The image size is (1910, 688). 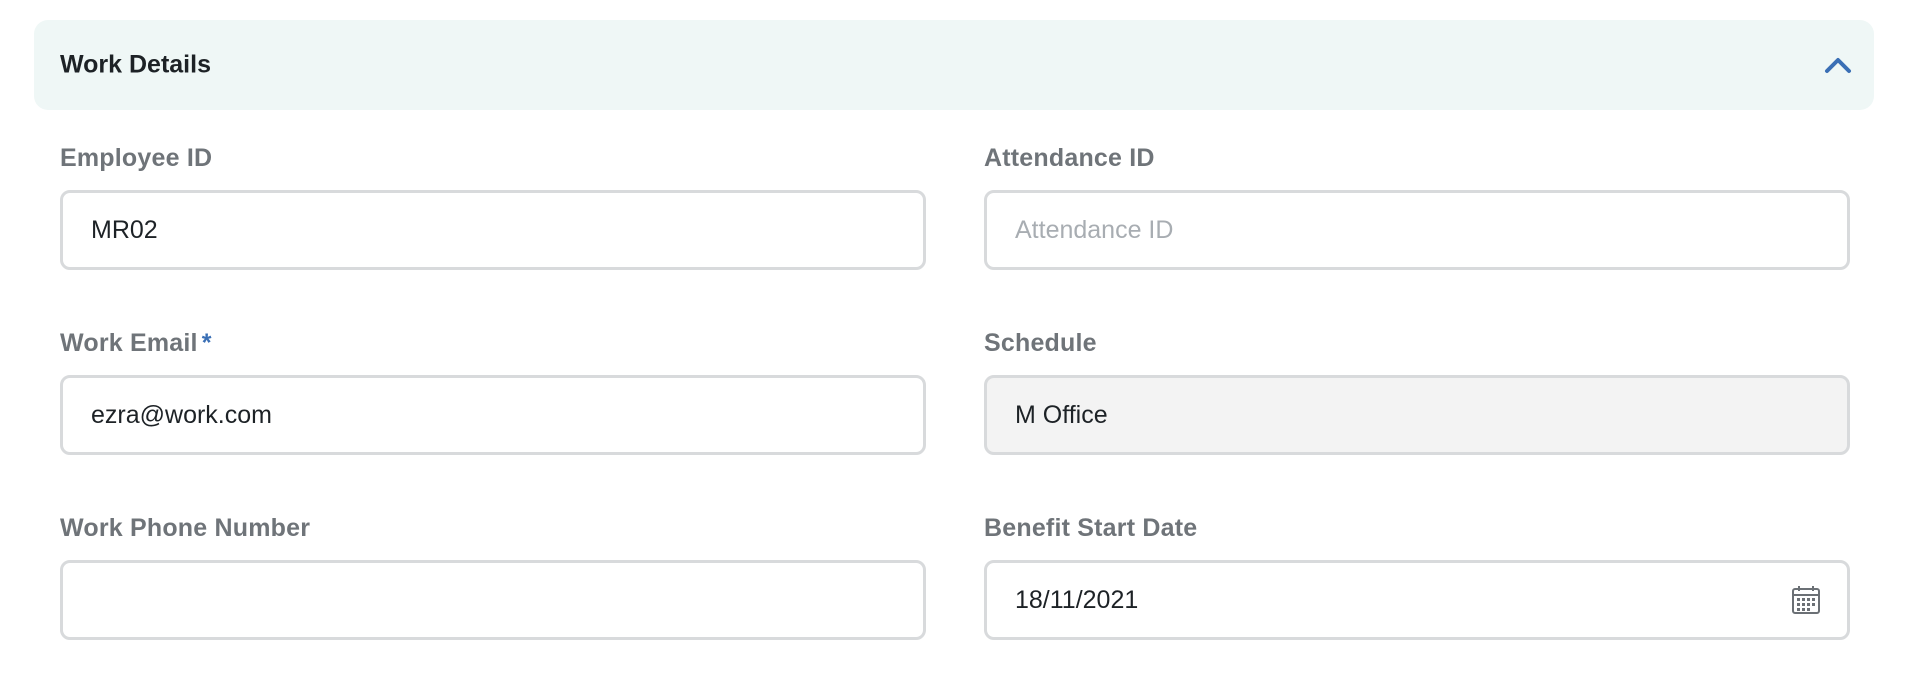 What do you see at coordinates (1806, 600) in the screenshot?
I see `calendar-icon` at bounding box center [1806, 600].